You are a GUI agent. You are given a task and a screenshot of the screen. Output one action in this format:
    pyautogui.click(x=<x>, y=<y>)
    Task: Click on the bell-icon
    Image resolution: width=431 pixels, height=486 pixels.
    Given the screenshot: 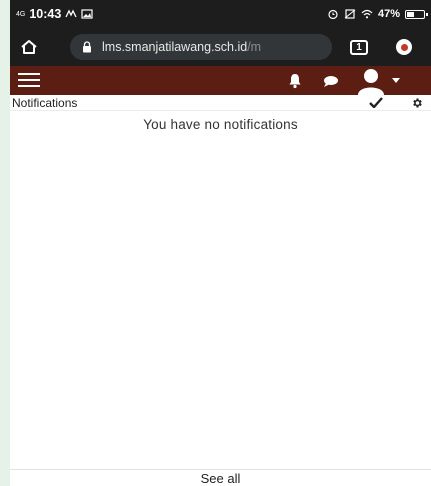 What is the action you would take?
    pyautogui.click(x=295, y=81)
    